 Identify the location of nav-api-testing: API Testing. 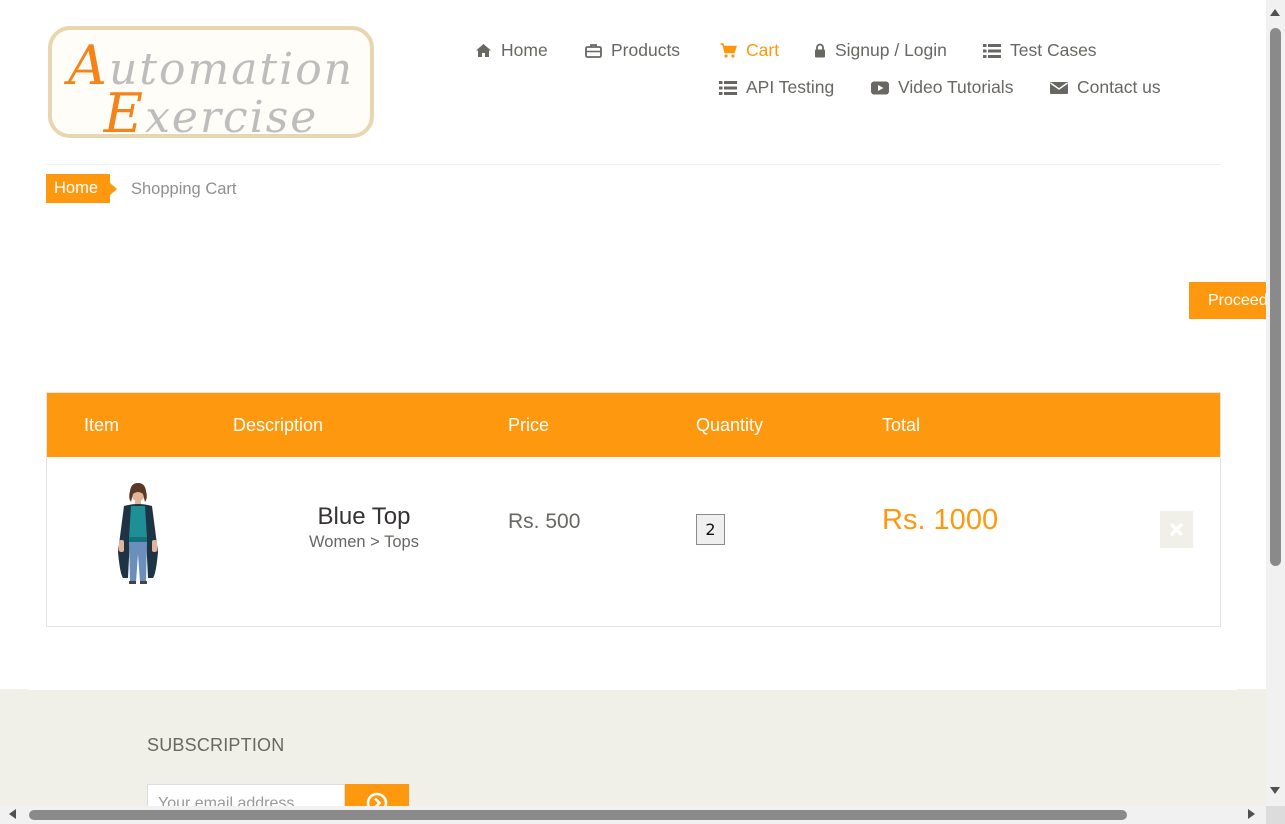
(776, 87).